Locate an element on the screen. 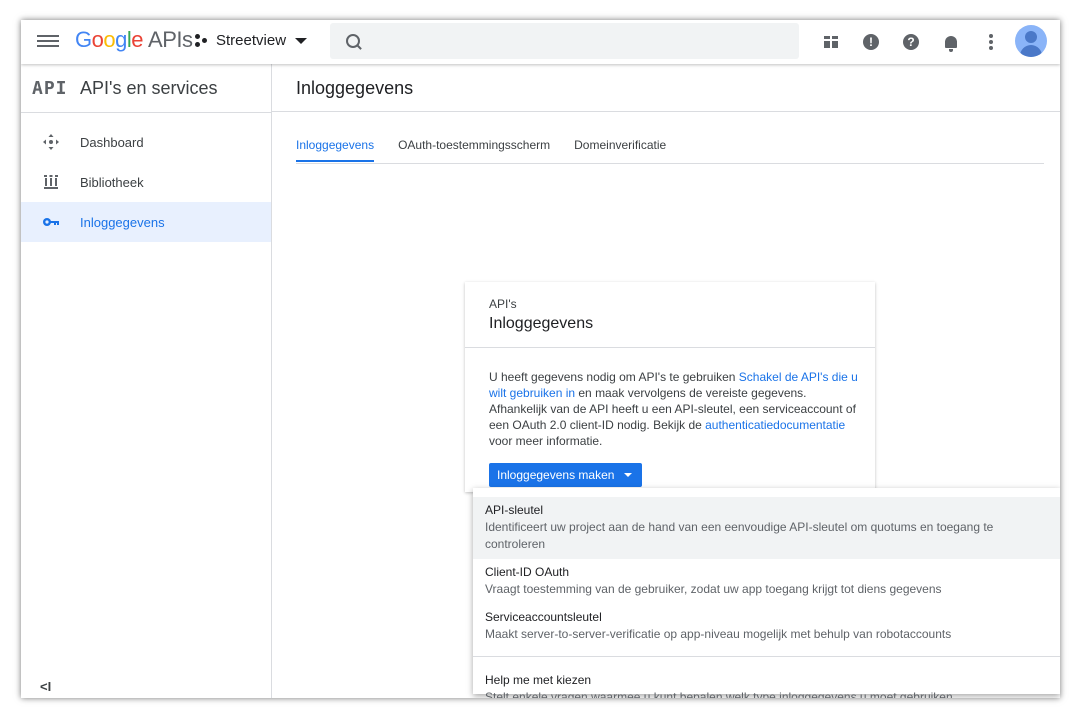 The height and width of the screenshot is (727, 1089). search-bar is located at coordinates (564, 42).